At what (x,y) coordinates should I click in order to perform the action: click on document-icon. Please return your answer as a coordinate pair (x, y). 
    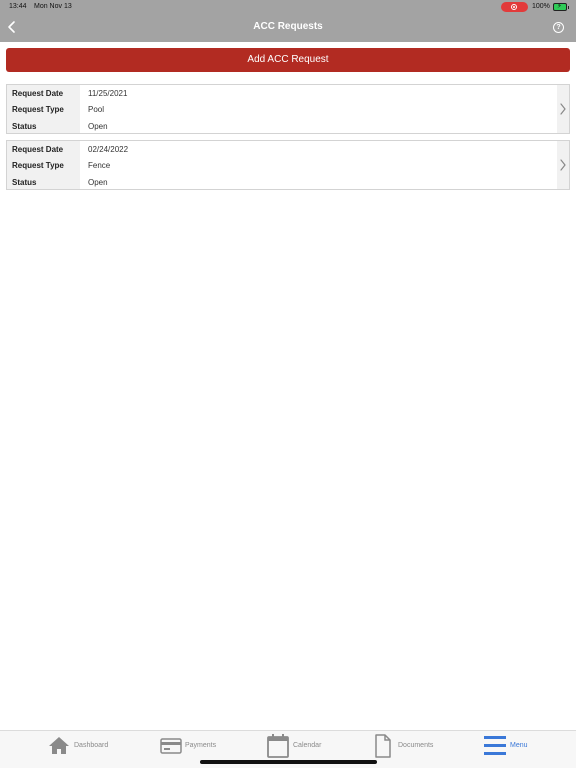
    Looking at the image, I should click on (383, 746).